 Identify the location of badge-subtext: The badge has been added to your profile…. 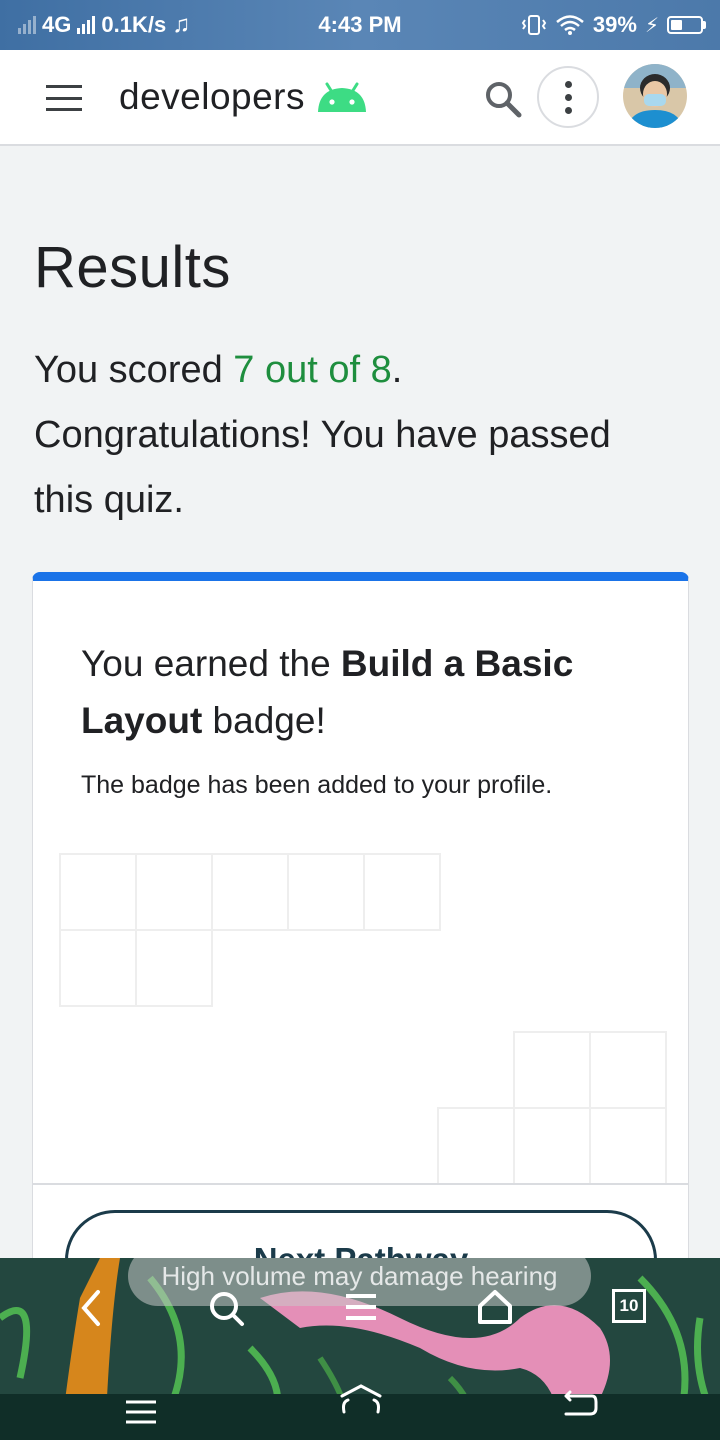
(317, 785).